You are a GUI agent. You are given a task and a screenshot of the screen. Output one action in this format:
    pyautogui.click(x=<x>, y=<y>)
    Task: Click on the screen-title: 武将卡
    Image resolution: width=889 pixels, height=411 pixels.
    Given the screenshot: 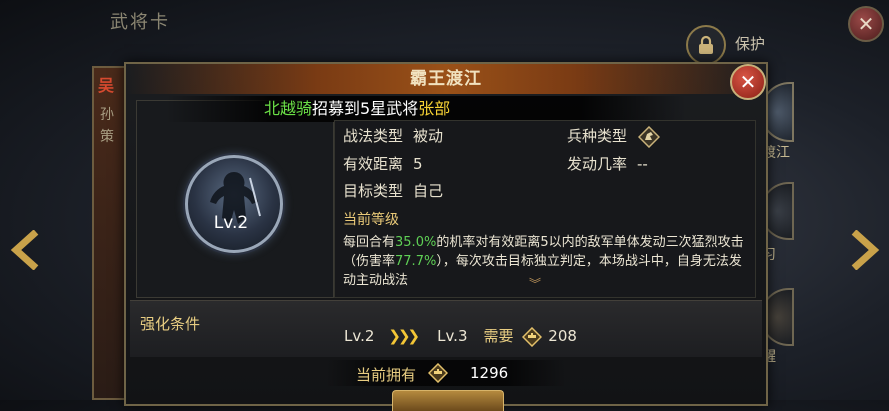 What is the action you would take?
    pyautogui.click(x=140, y=22)
    